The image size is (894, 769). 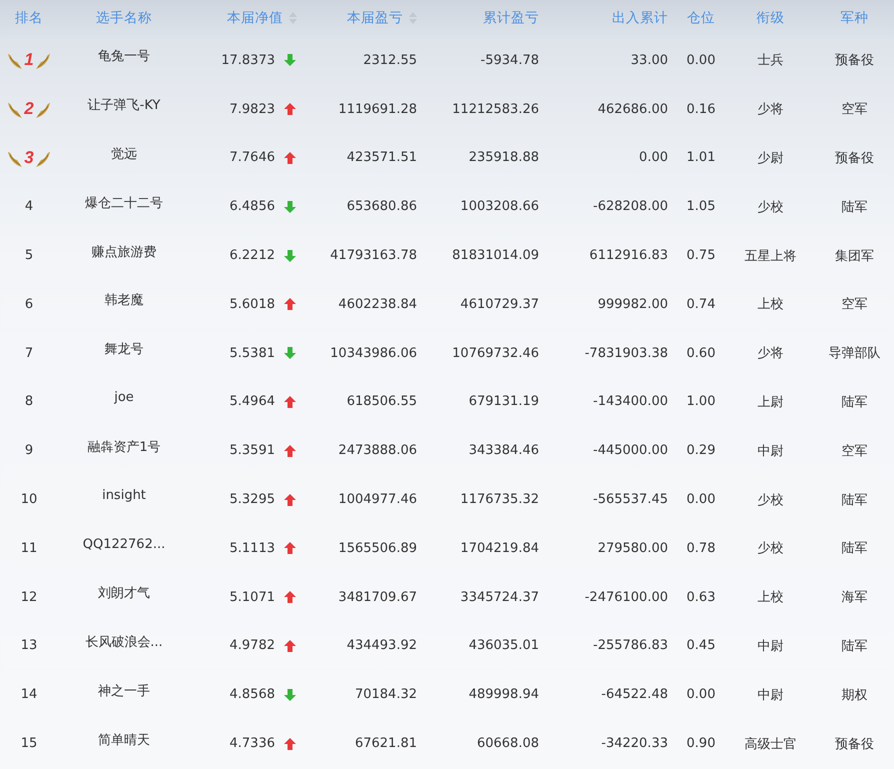 I want to click on rank-number: 15, so click(x=29, y=744).